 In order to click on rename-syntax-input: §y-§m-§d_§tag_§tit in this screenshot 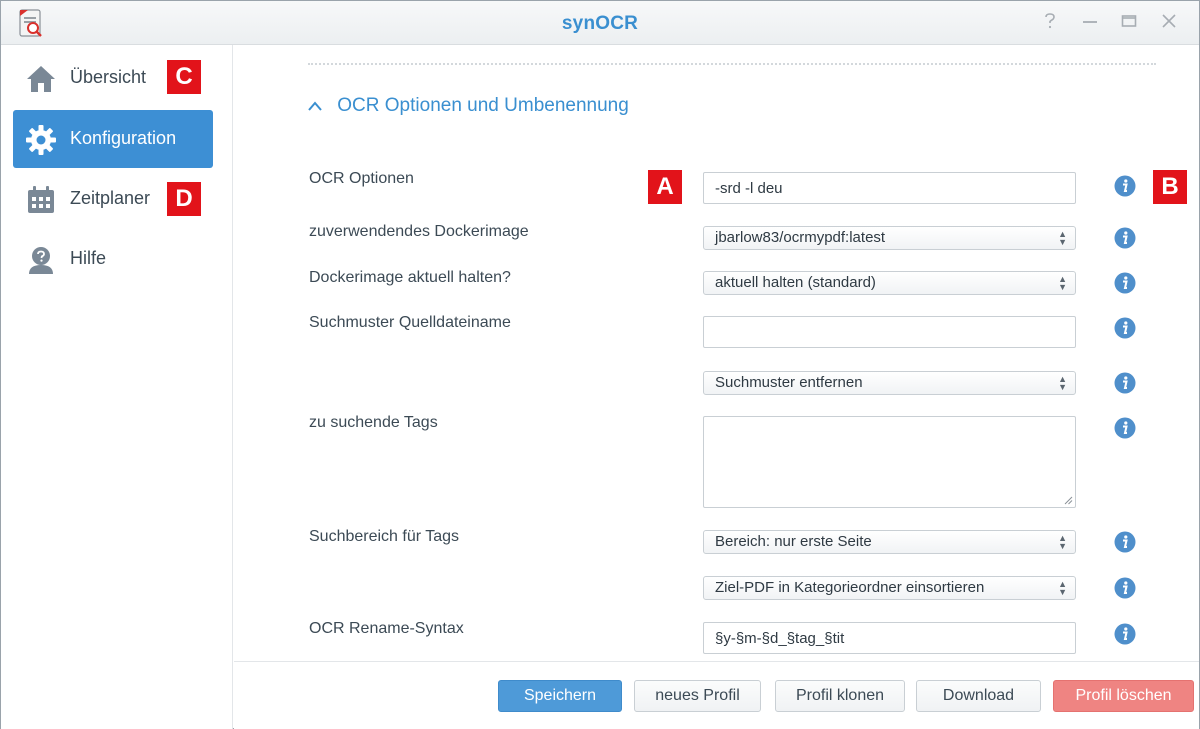, I will do `click(889, 638)`.